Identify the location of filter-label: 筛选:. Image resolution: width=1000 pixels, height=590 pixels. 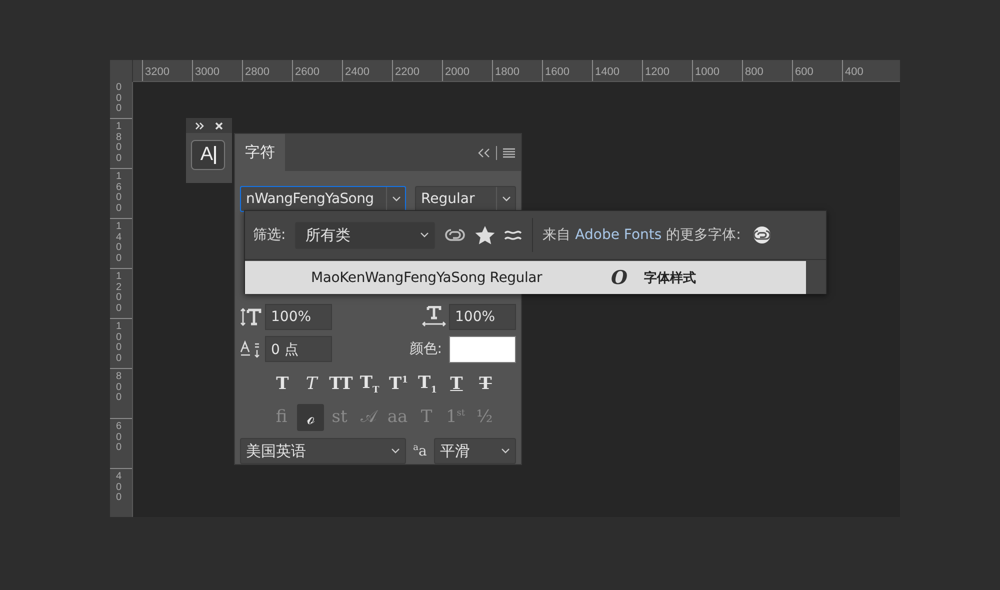
(269, 235).